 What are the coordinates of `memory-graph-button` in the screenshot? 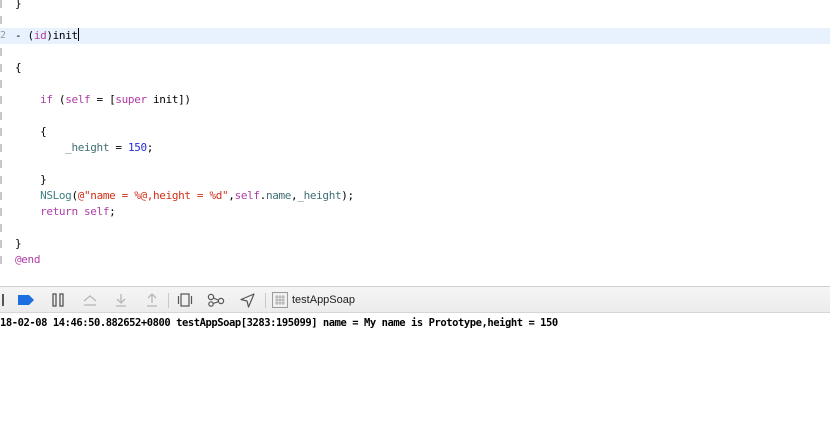 It's located at (216, 300).